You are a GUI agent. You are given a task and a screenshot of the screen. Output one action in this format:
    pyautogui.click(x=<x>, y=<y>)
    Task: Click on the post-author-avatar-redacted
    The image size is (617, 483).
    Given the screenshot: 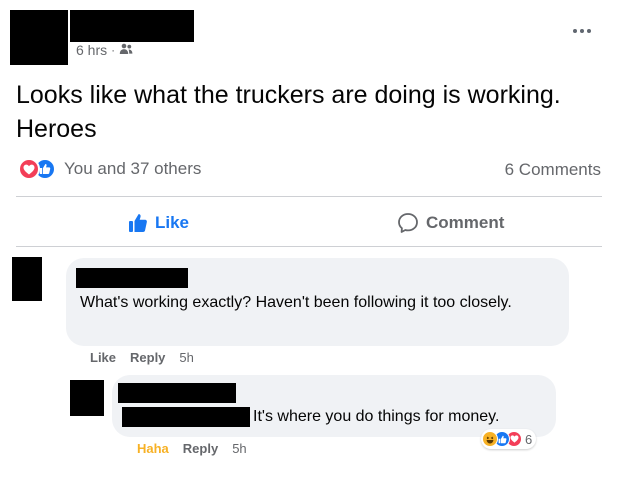 What is the action you would take?
    pyautogui.click(x=39, y=37)
    